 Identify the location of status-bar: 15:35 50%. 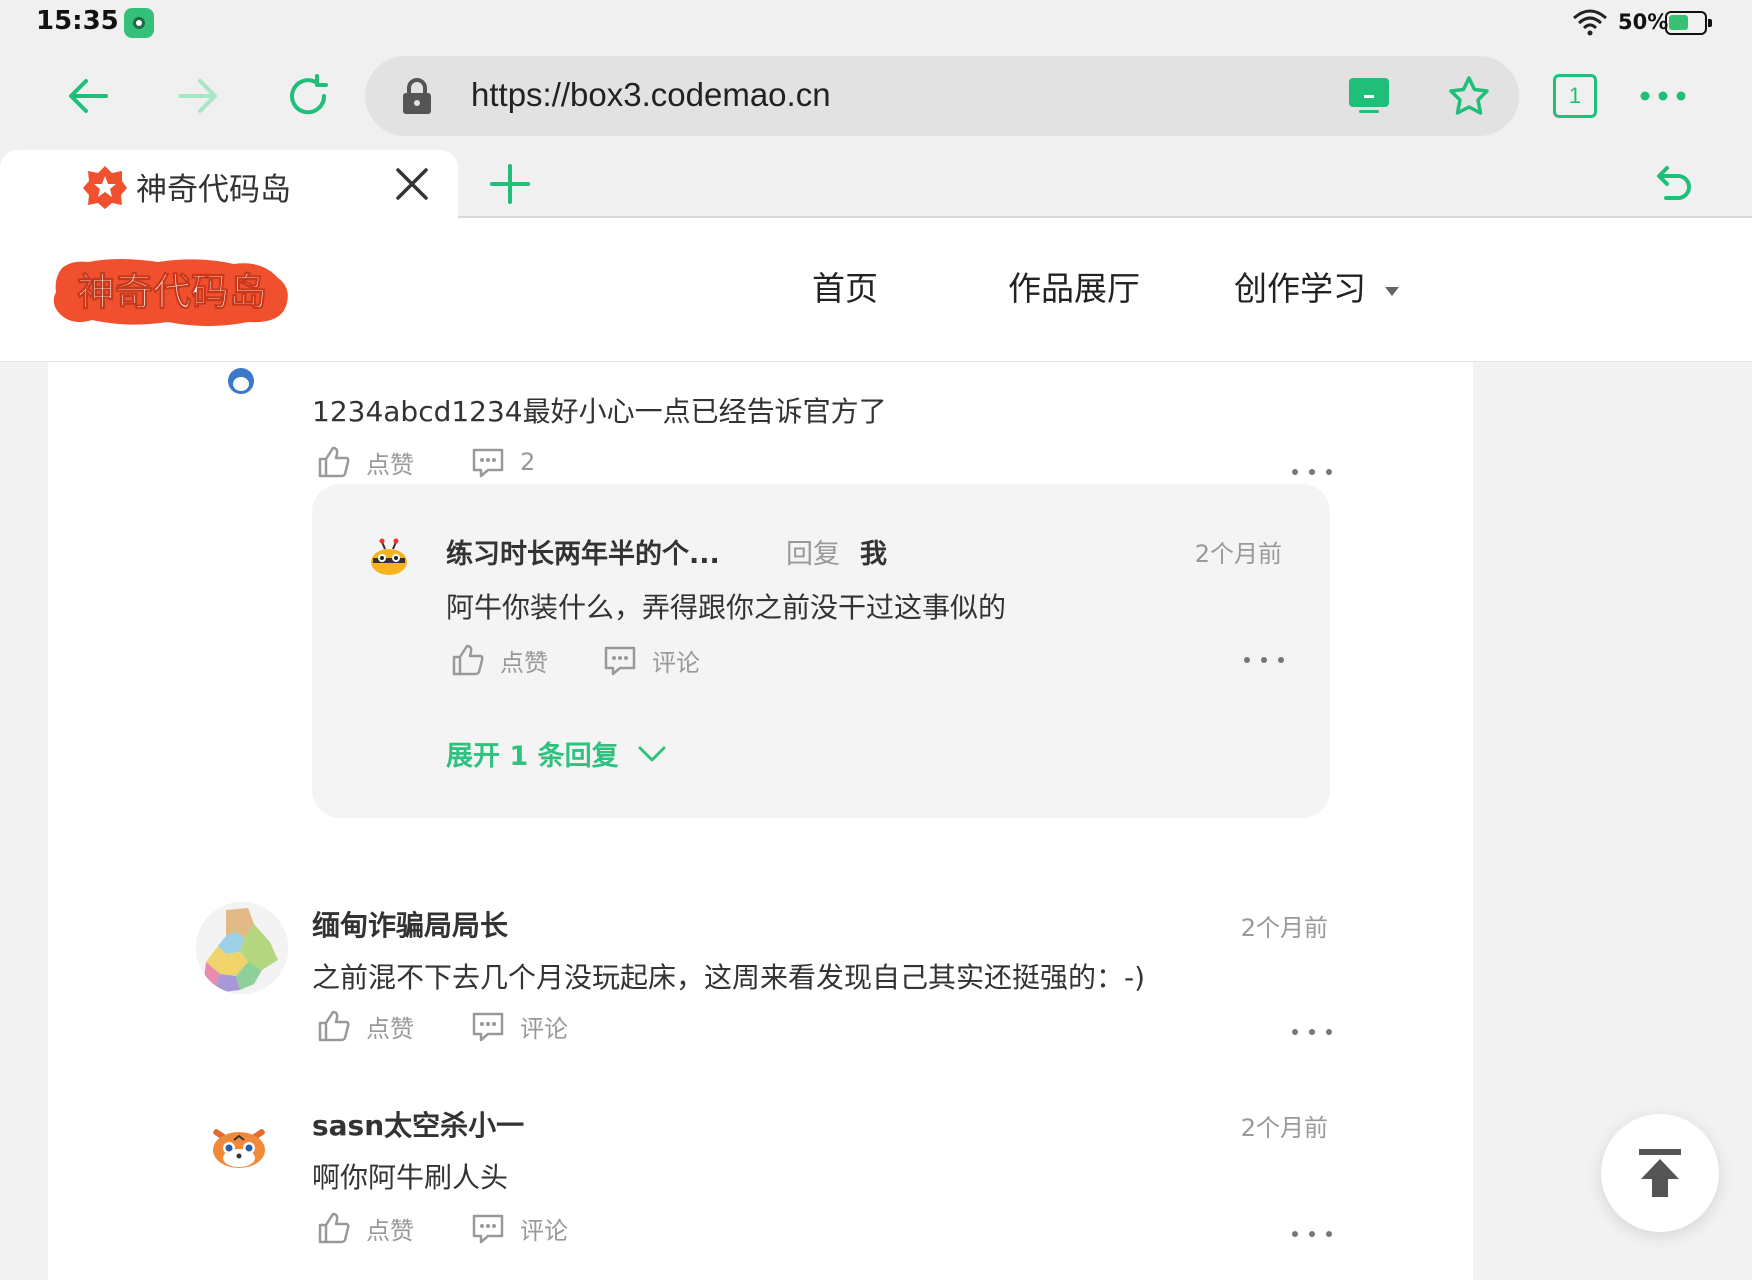
(876, 22).